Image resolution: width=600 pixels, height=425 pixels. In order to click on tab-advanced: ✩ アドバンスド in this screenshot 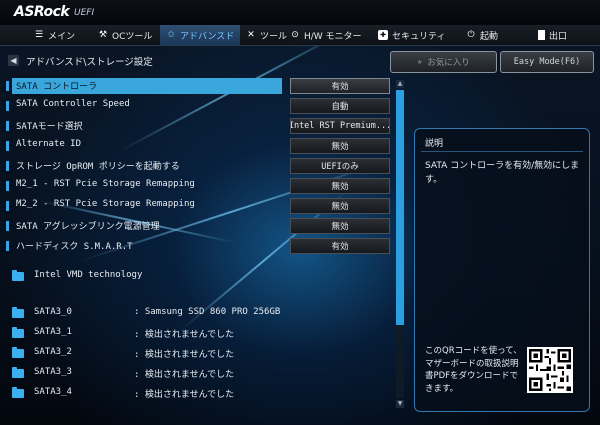, I will do `click(200, 35)`.